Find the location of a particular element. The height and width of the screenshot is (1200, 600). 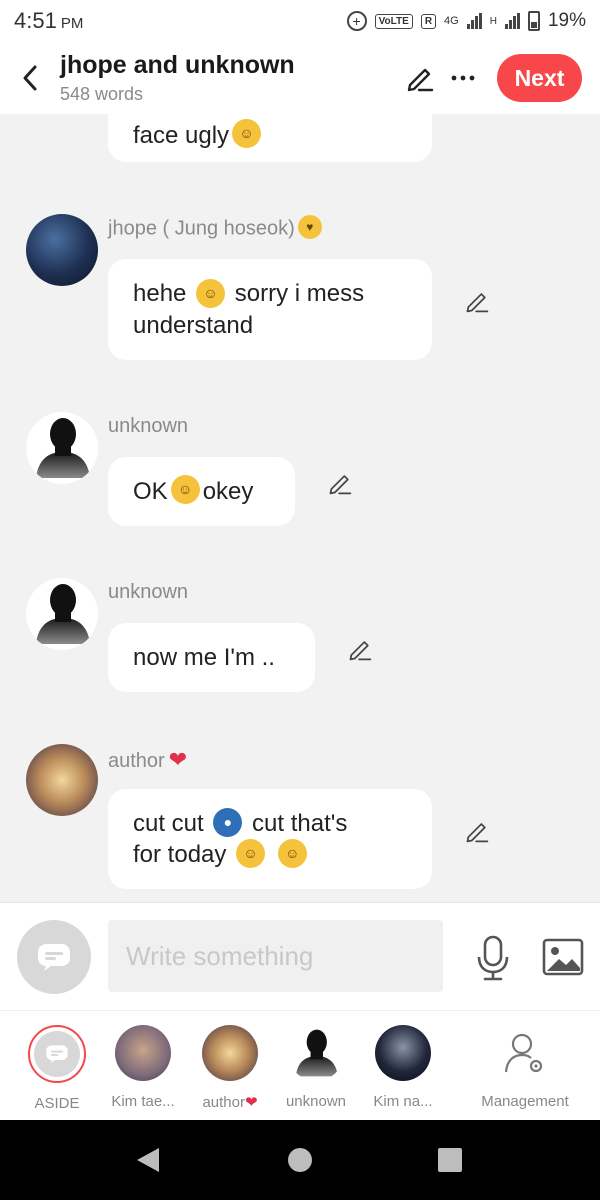

voice-button is located at coordinates (493, 958).